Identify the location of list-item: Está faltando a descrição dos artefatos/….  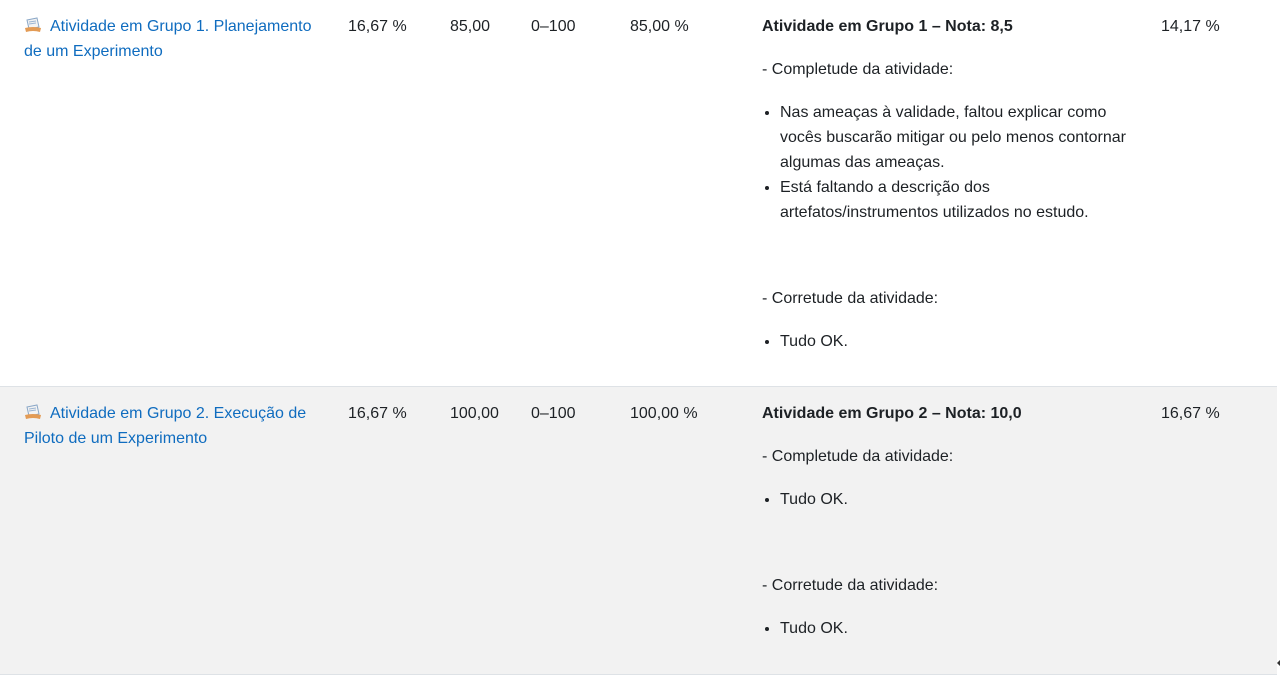
(961, 200).